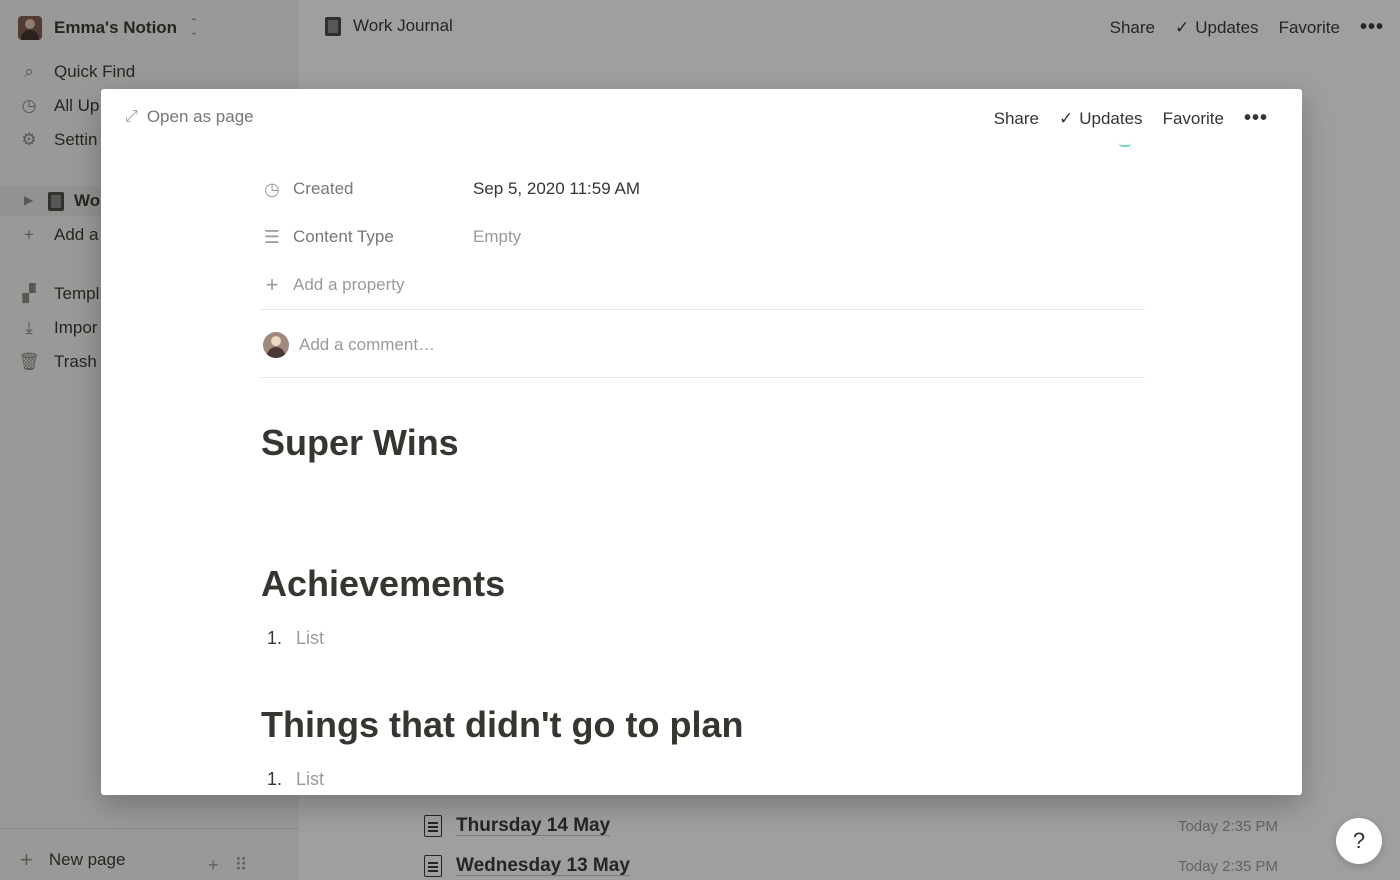 Image resolution: width=1400 pixels, height=880 pixels. I want to click on updates-label: Updates, so click(1111, 118).